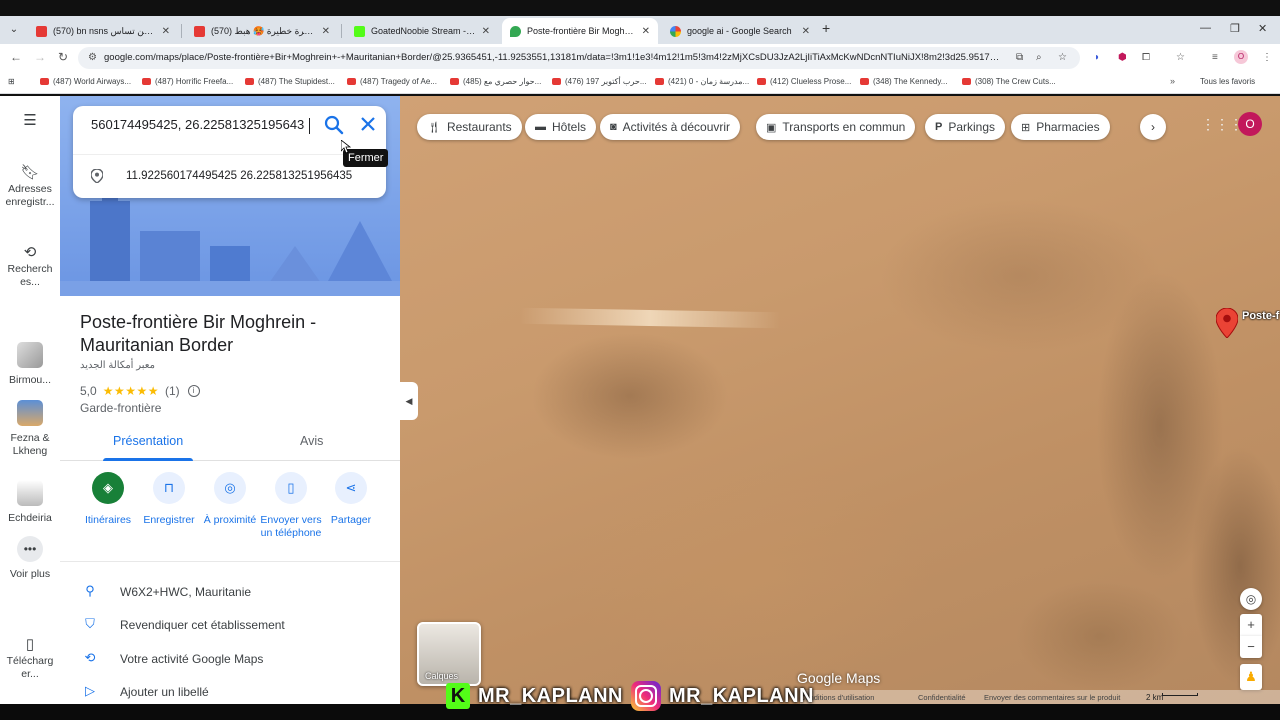  I want to click on tab-youtube-2: (570) مغامرة خطيرة 🥵 هبط... ✕, so click(262, 31).